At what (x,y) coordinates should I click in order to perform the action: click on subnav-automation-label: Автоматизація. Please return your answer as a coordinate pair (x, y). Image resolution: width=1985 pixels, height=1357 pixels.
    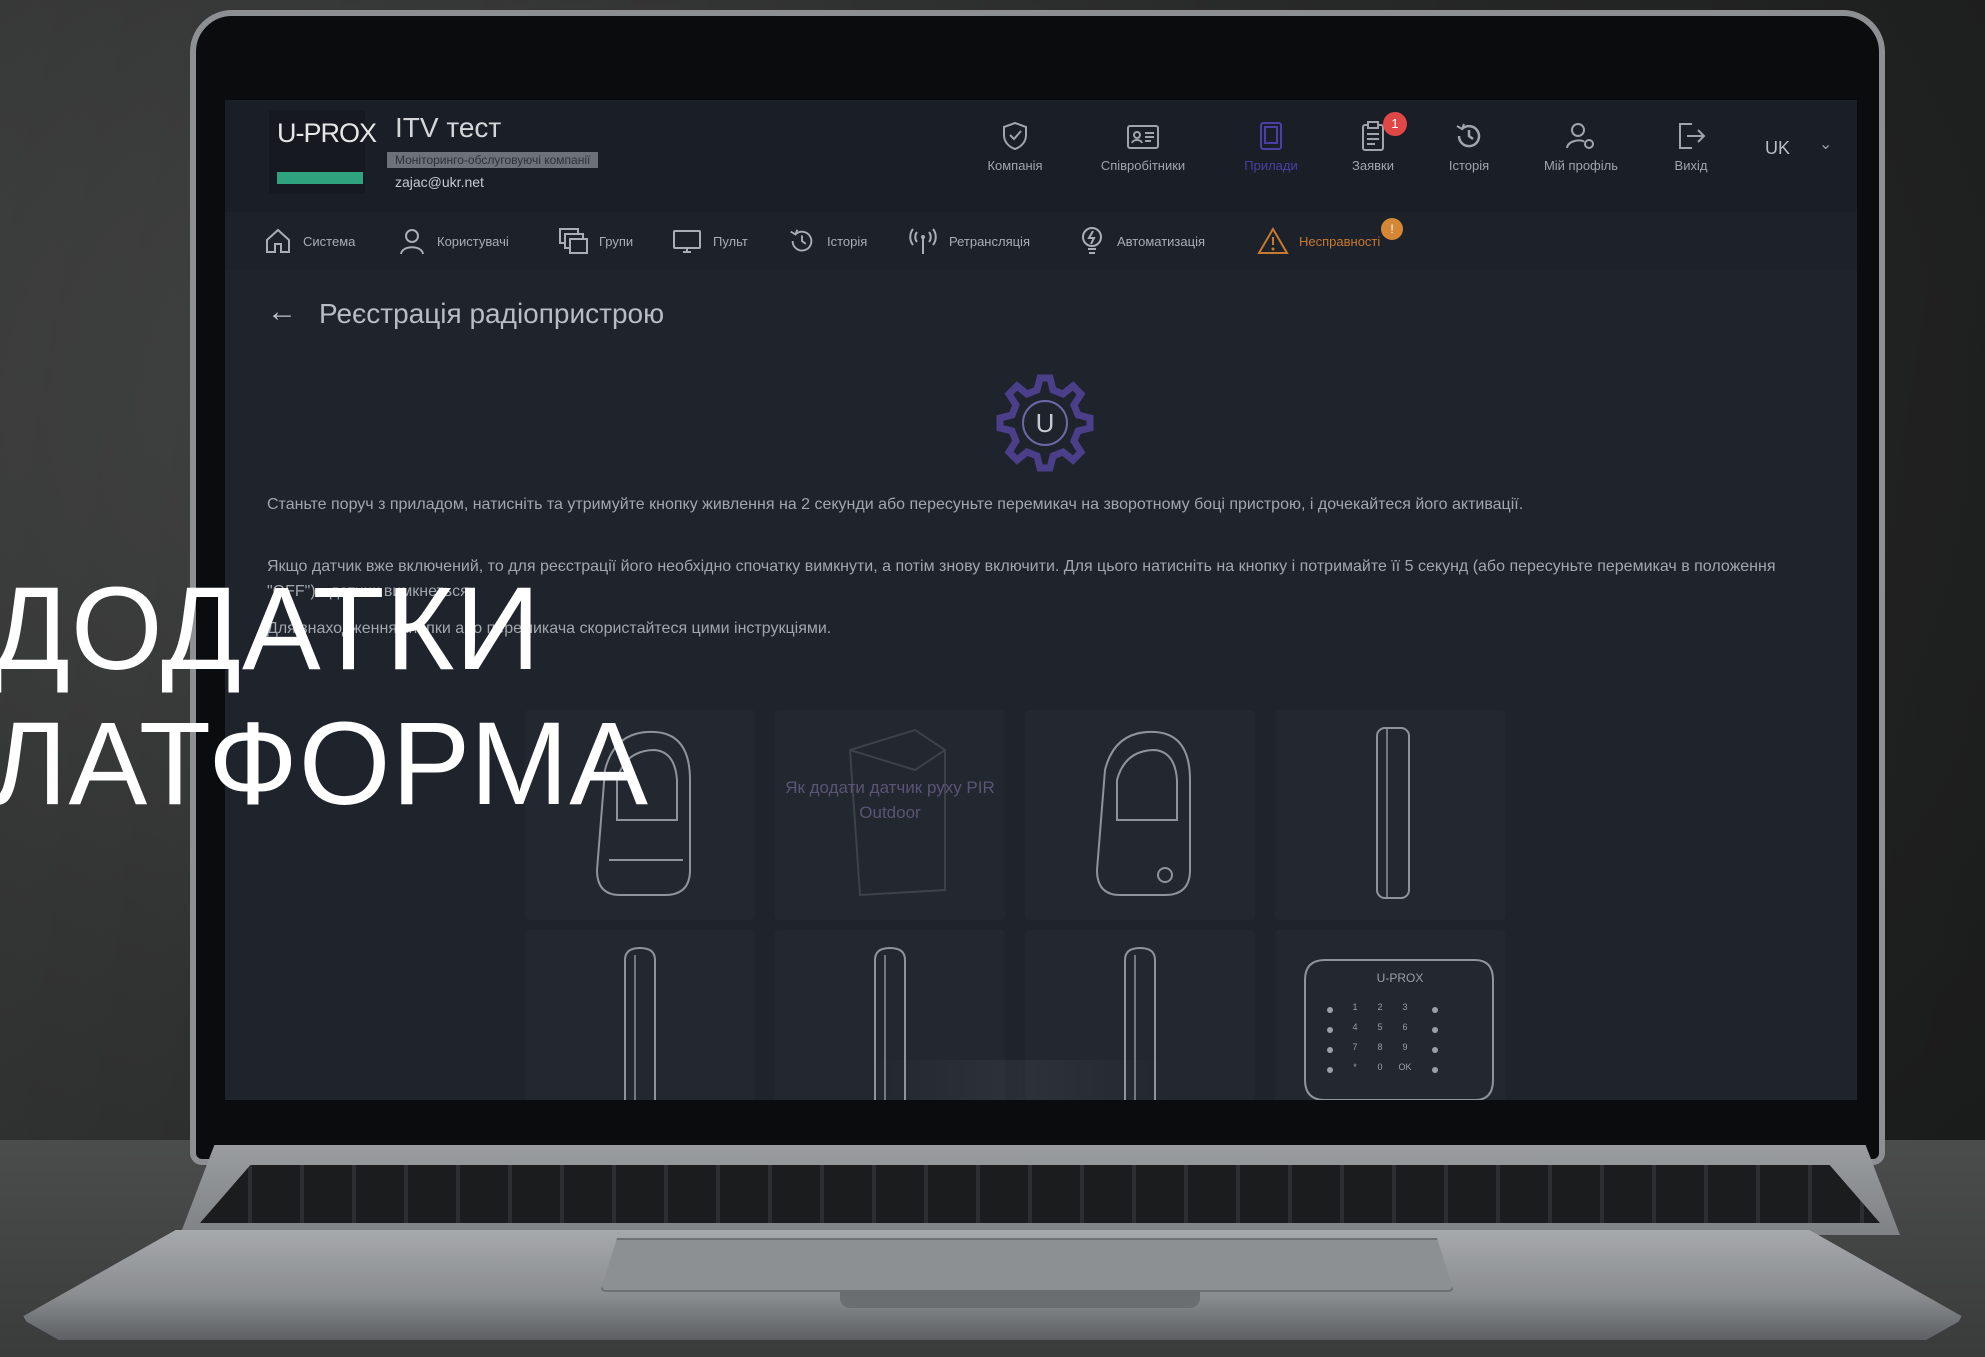
    Looking at the image, I should click on (1161, 241).